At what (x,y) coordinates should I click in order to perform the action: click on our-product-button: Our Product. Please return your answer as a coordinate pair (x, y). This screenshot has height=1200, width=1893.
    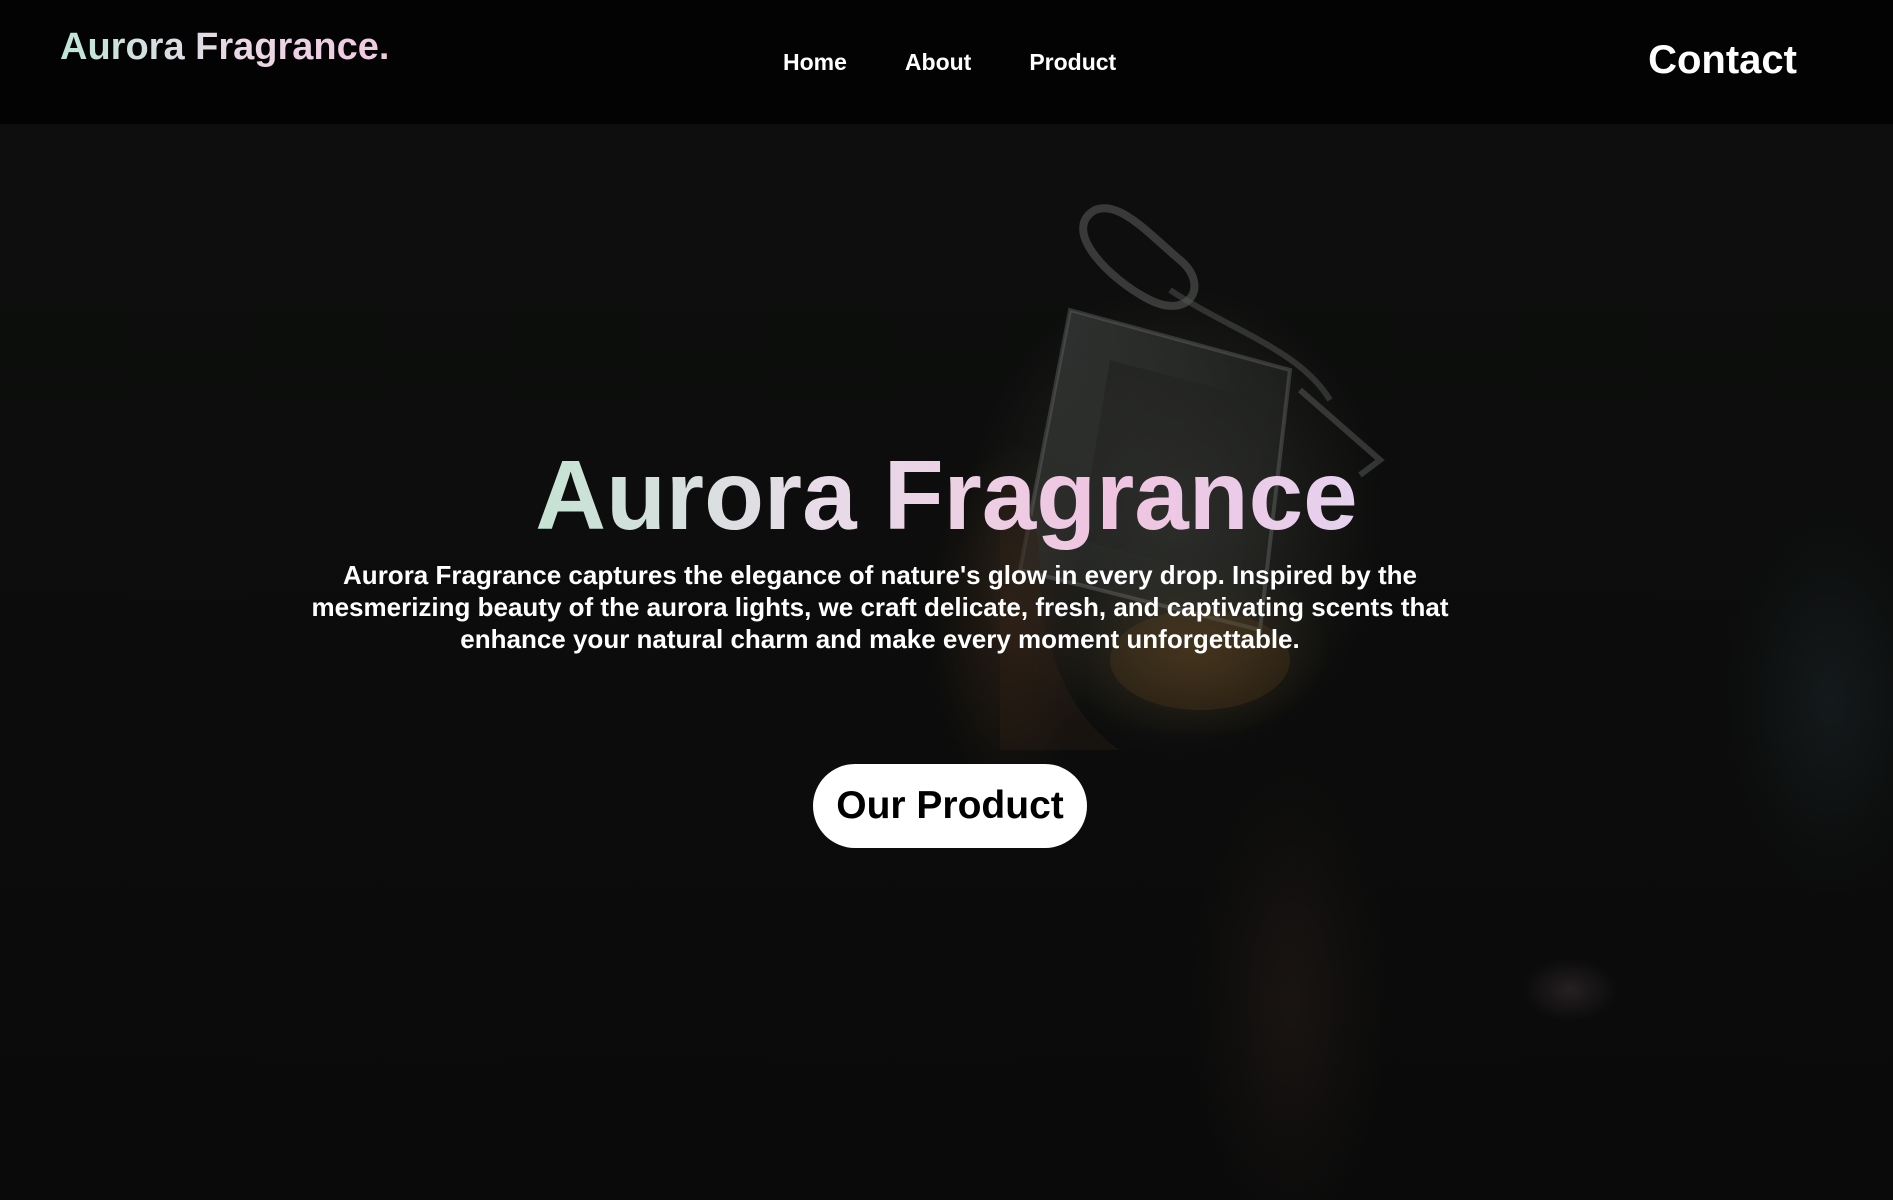
    Looking at the image, I should click on (950, 806).